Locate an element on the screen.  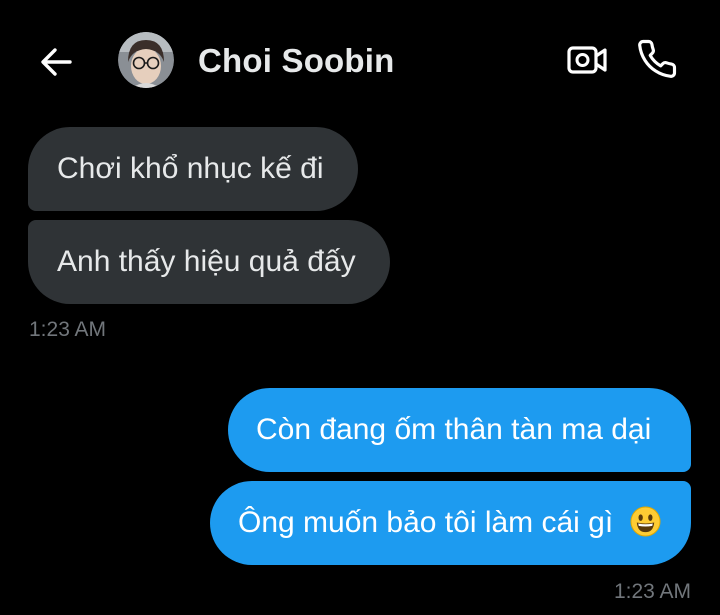
video-call-button is located at coordinates (587, 60).